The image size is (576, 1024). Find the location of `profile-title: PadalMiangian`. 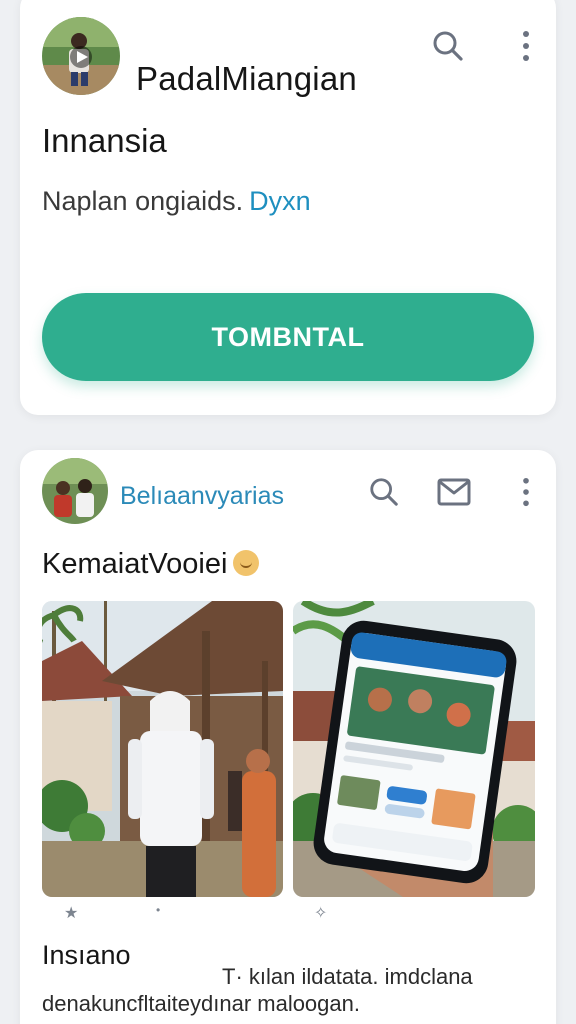

profile-title: PadalMiangian is located at coordinates (246, 78).